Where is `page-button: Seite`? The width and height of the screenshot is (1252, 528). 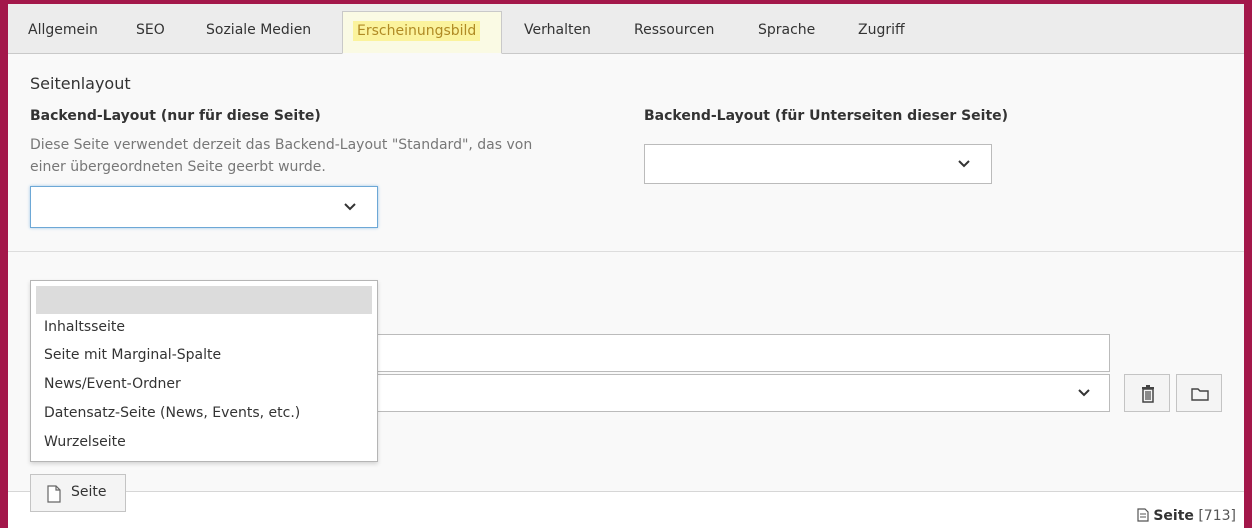 page-button: Seite is located at coordinates (78, 493).